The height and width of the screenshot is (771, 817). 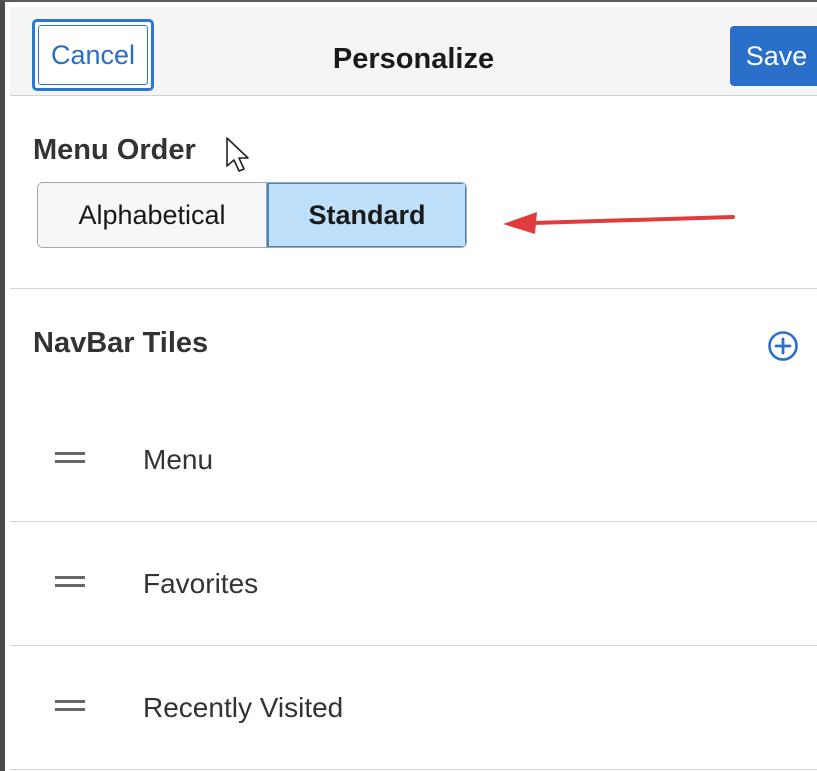 I want to click on tile-label: Favorites, so click(x=201, y=583).